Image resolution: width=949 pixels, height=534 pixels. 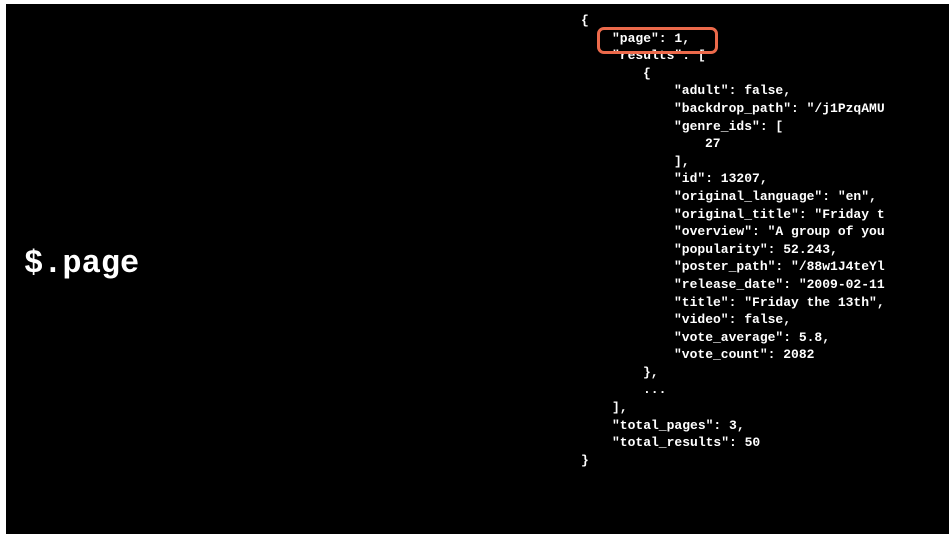 I want to click on json-line: {, so click(x=647, y=73).